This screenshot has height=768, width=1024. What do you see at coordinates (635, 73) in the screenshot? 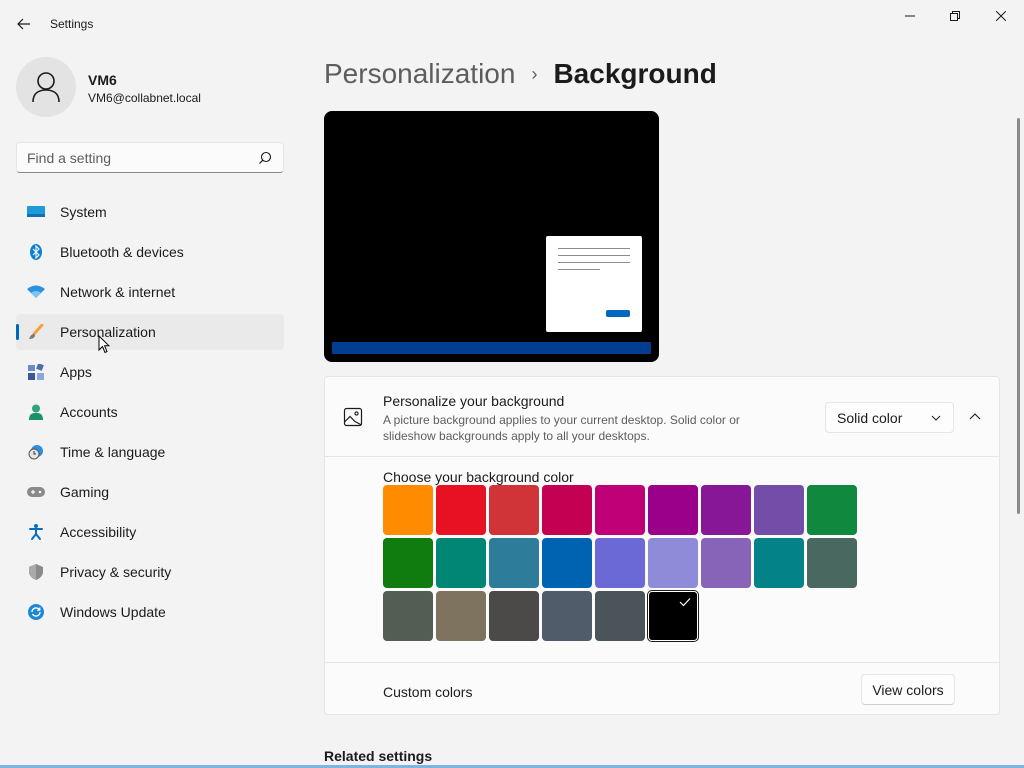
I see `page-title: Background` at bounding box center [635, 73].